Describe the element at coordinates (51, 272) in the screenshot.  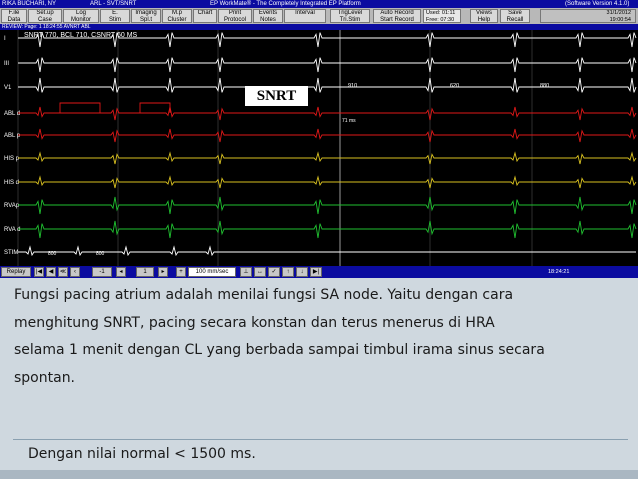
I see `prev-page-icon: ◀` at that location.